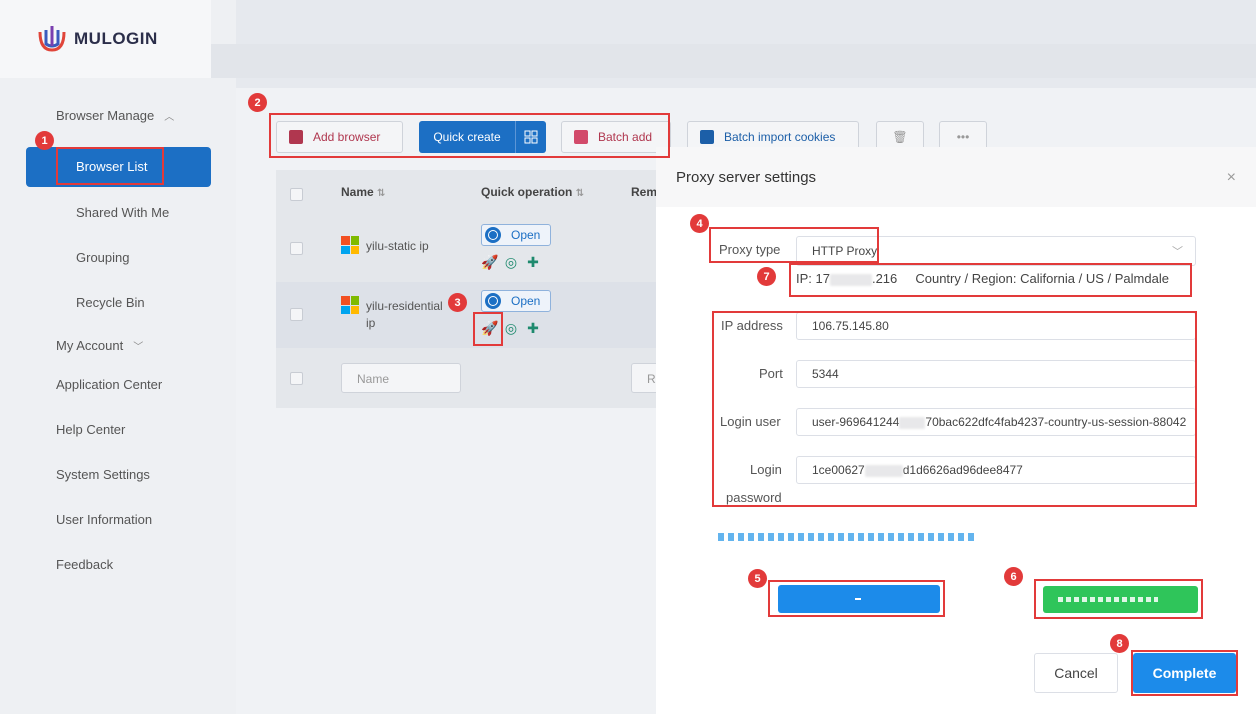  Describe the element at coordinates (104, 519) in the screenshot. I see `sidebar-item-user-information: User Information` at that location.